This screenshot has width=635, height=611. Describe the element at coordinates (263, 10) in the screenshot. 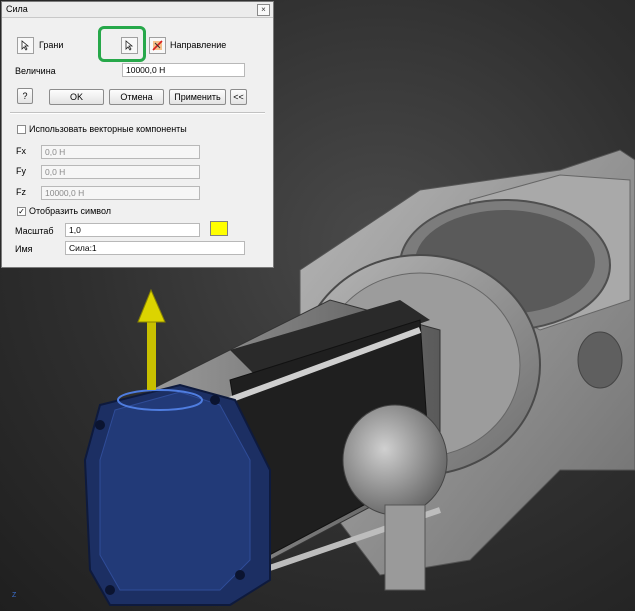

I see `close-button: ×` at that location.